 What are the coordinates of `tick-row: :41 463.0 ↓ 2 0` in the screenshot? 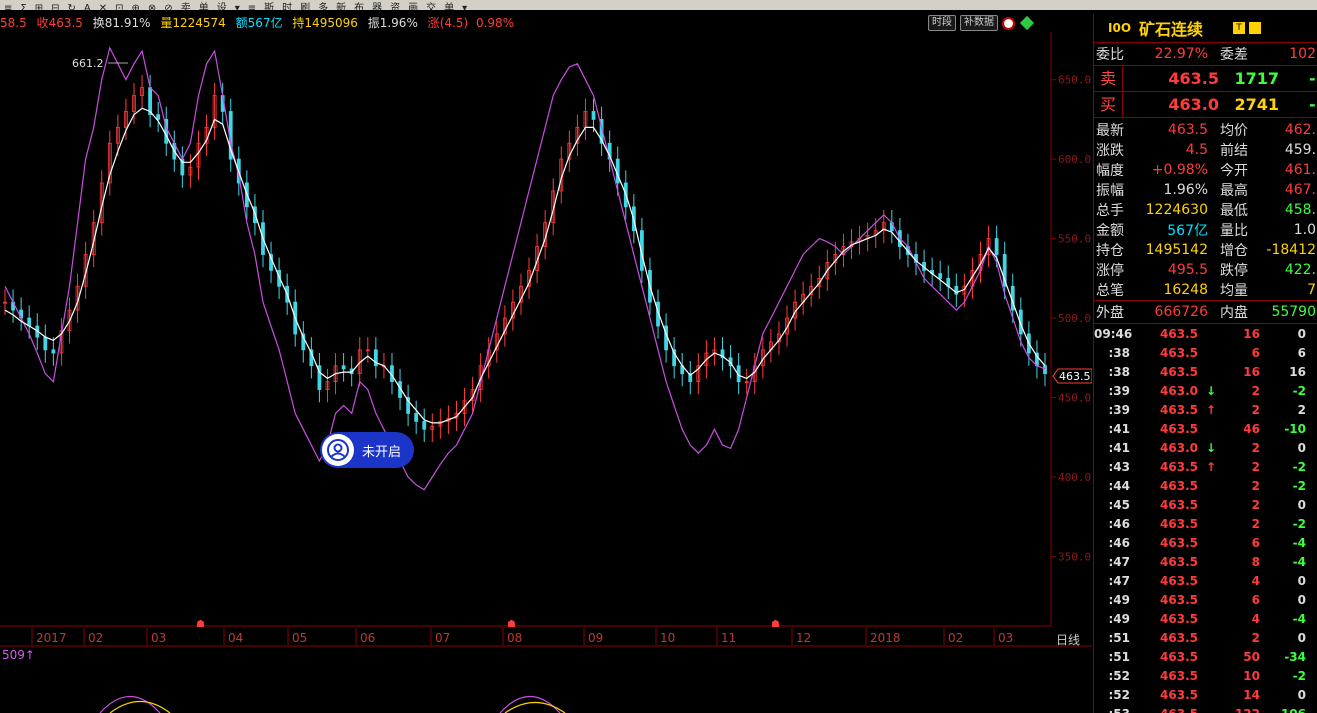 It's located at (1207, 447).